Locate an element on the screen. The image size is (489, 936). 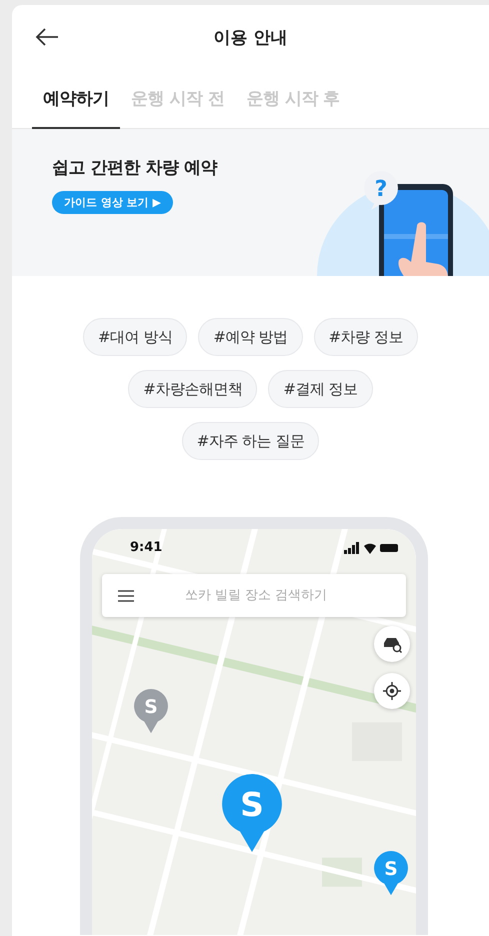
search-field: 쏘카 빌릴 장소 검색하기 is located at coordinates (254, 595).